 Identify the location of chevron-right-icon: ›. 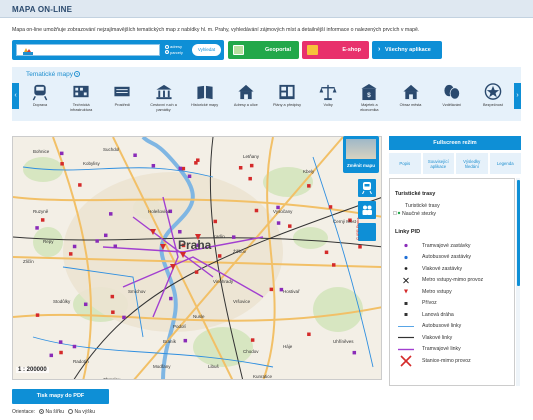
(379, 49).